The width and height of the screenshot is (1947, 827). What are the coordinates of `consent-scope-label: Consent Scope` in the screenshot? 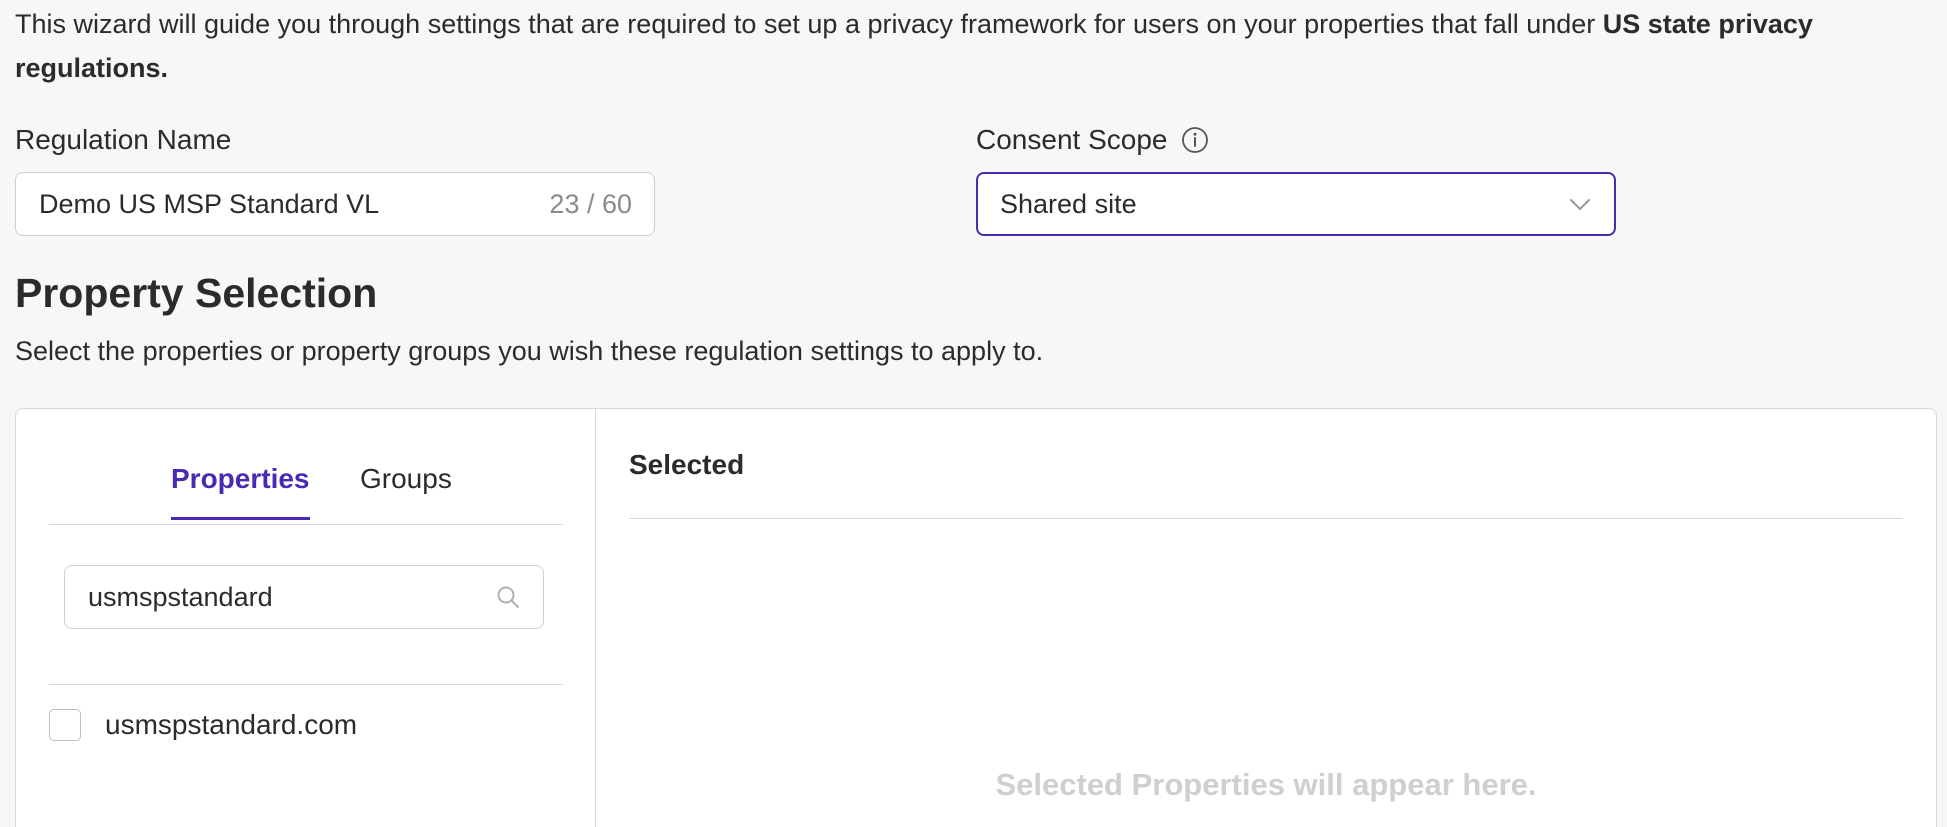 It's located at (1092, 140).